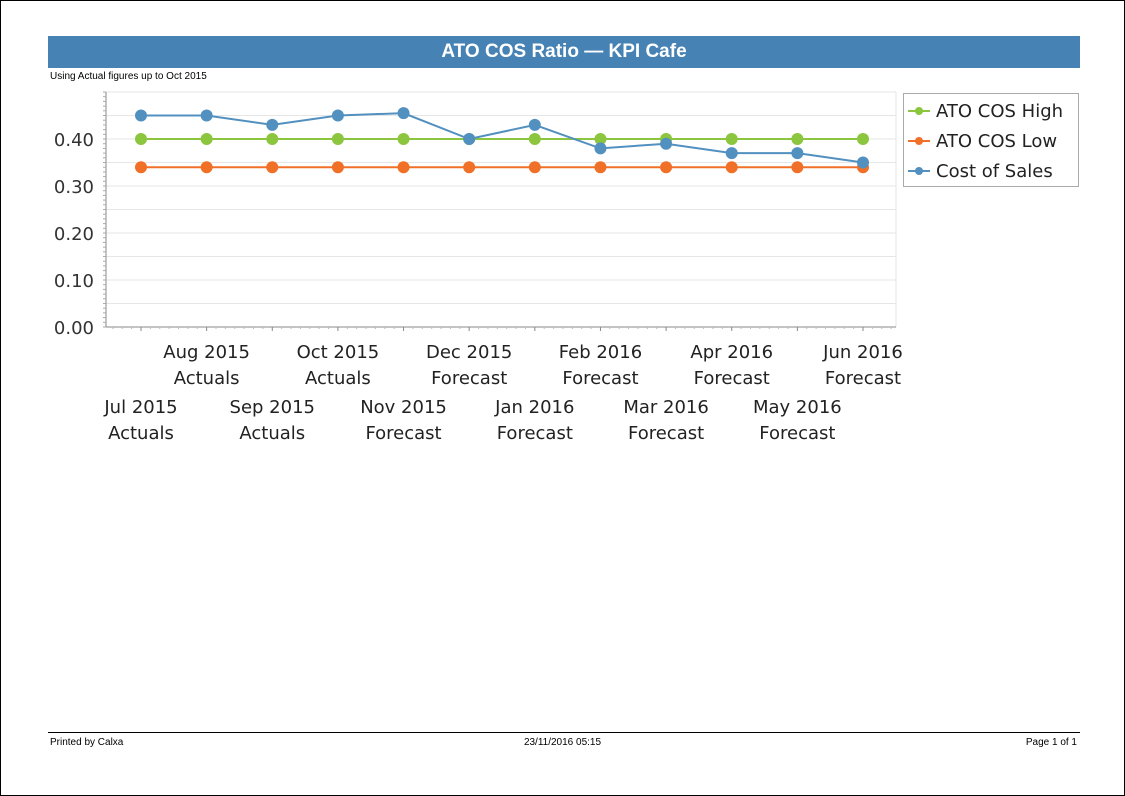 The image size is (1125, 796). What do you see at coordinates (919, 171) in the screenshot?
I see `legend-marker-cost-icon` at bounding box center [919, 171].